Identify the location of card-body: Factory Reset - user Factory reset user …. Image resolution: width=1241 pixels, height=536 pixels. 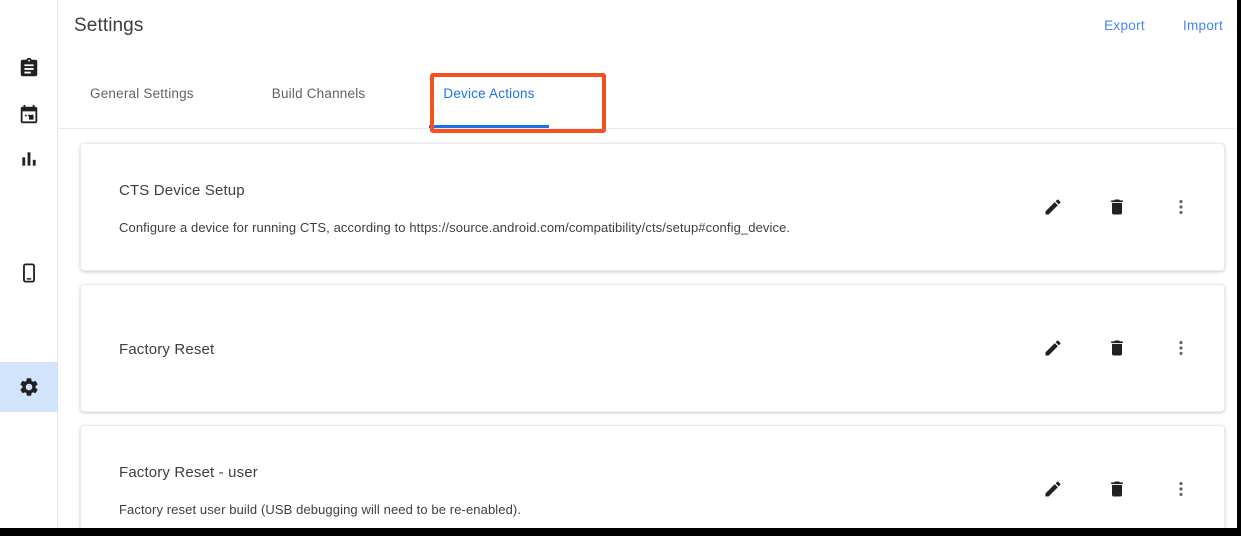
(659, 490).